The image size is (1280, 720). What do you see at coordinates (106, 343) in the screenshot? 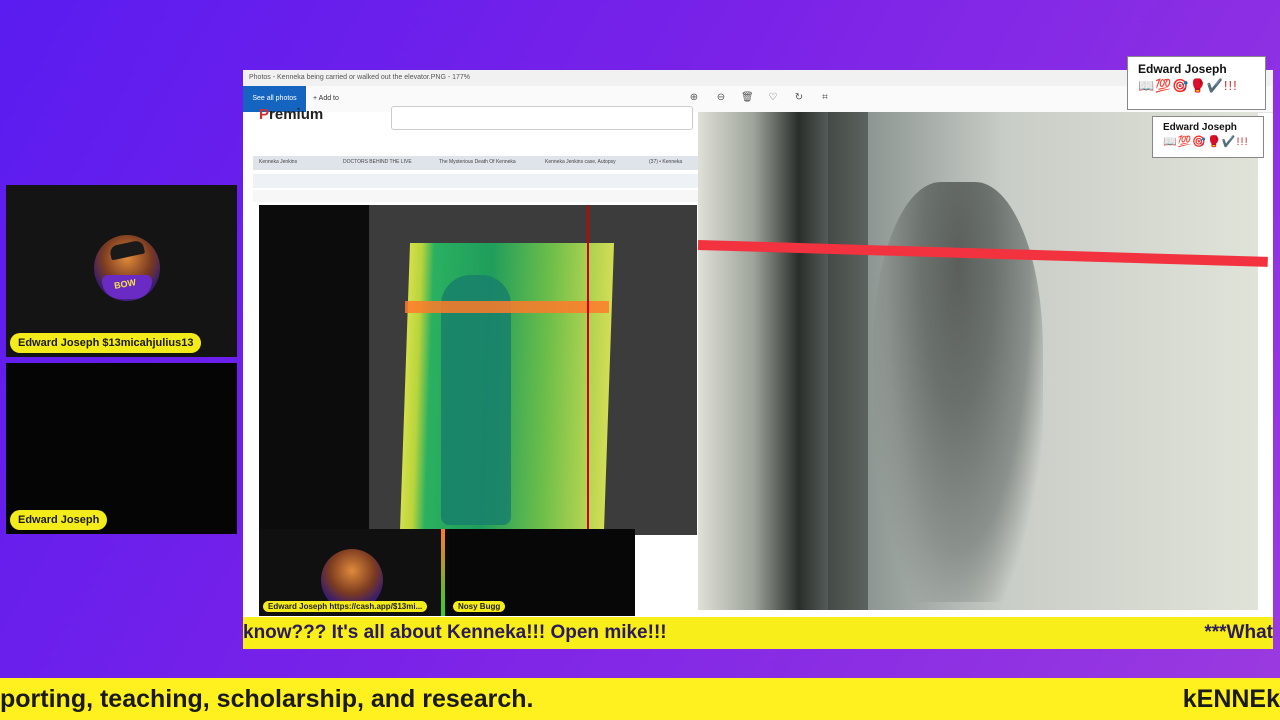
I see `participant-name-label: Edward Joseph $13micahjulius13` at bounding box center [106, 343].